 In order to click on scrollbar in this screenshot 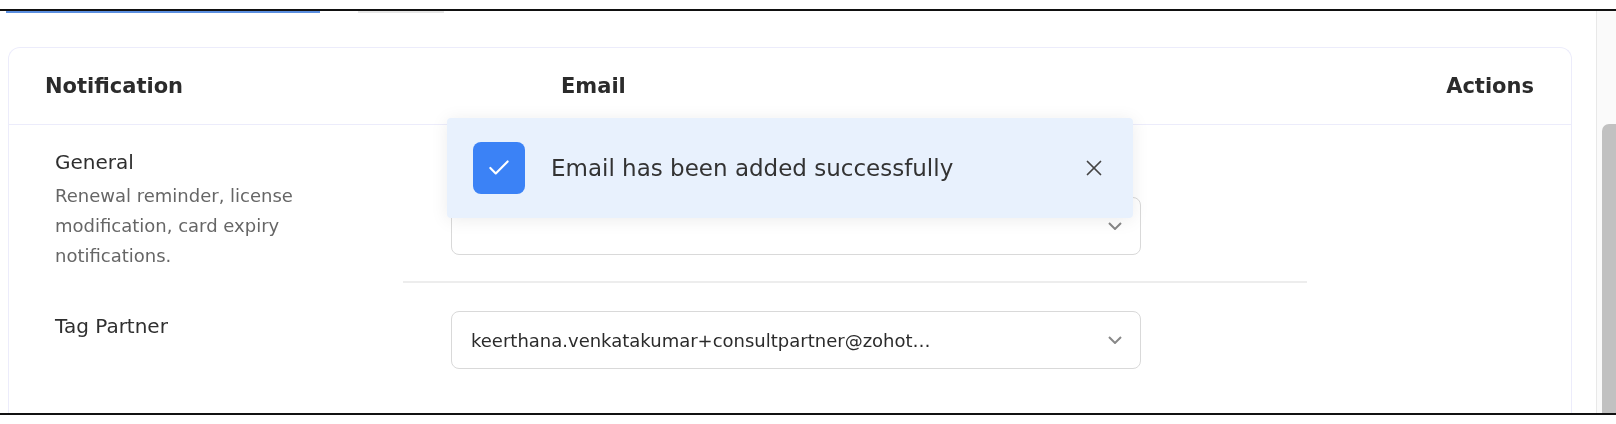, I will do `click(1606, 212)`.